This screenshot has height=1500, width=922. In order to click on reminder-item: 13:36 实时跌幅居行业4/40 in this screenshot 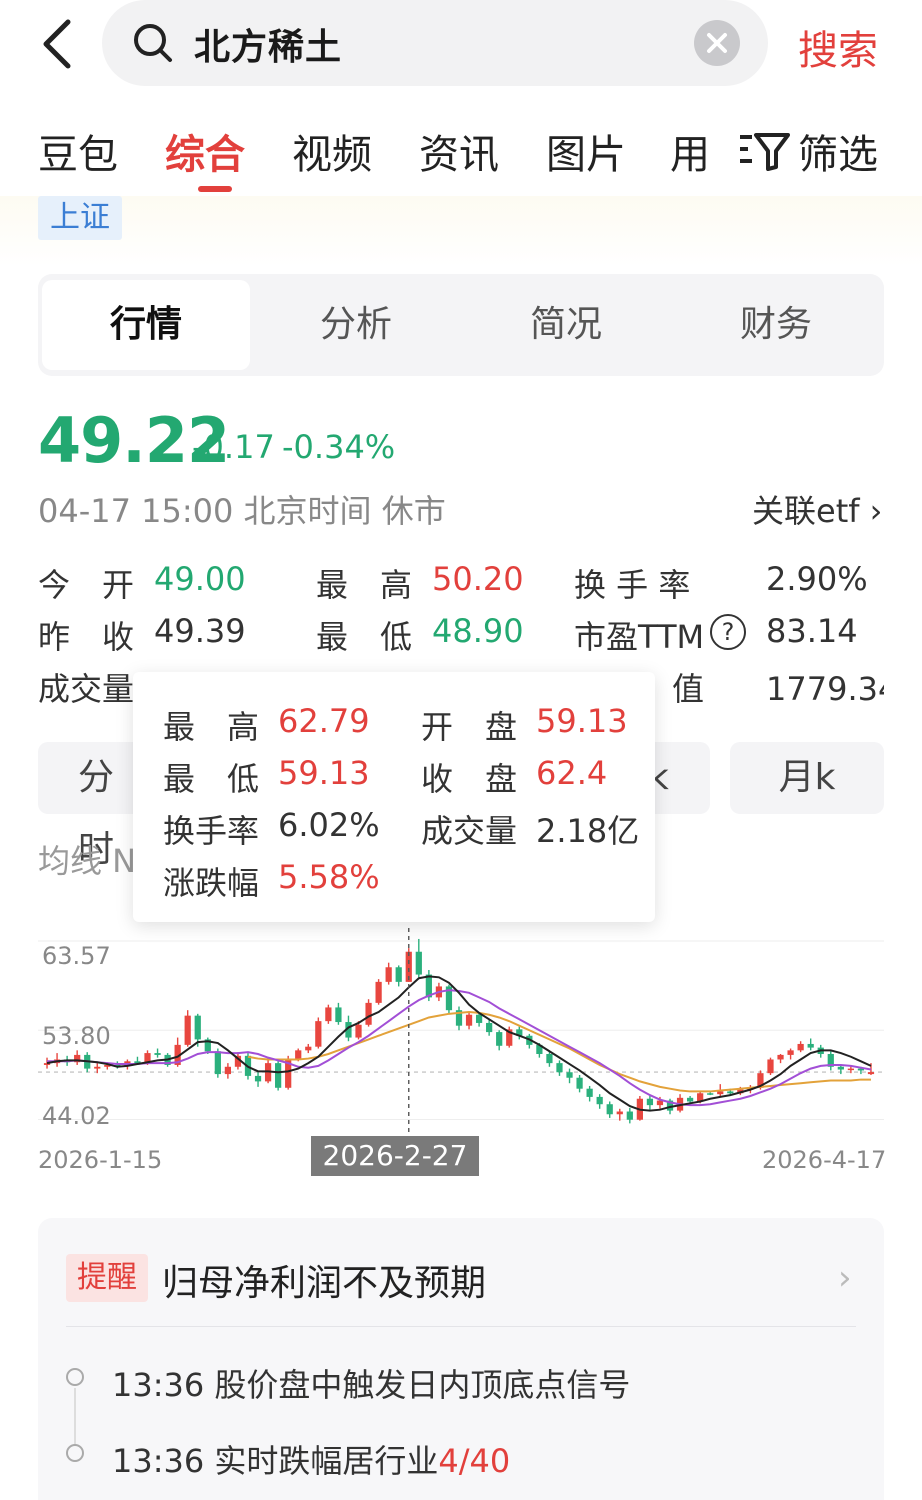, I will do `click(311, 1459)`.